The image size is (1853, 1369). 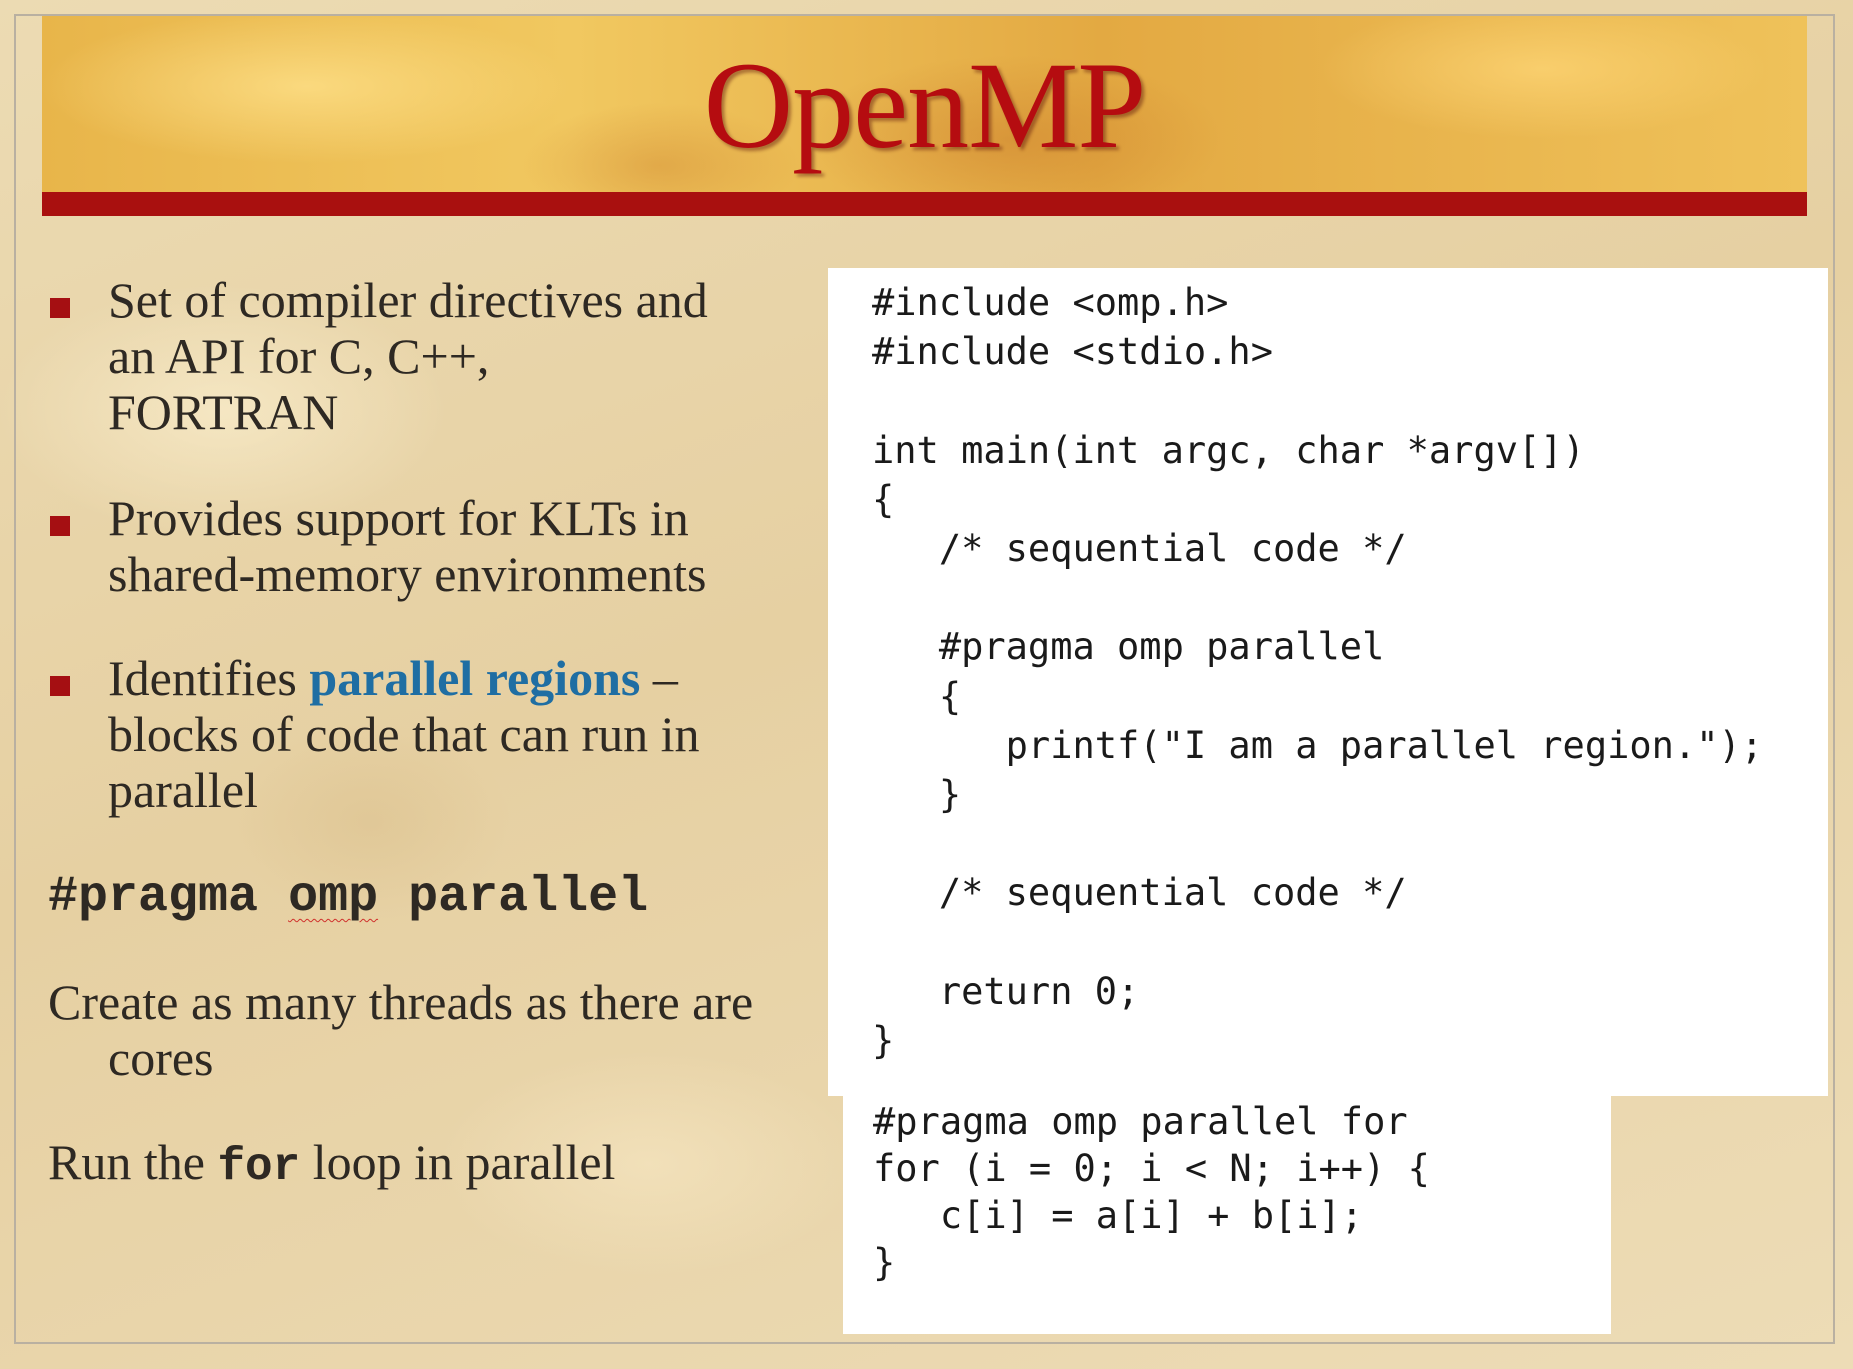 What do you see at coordinates (408, 300) in the screenshot?
I see `bullet-line: Set of compiler directives and` at bounding box center [408, 300].